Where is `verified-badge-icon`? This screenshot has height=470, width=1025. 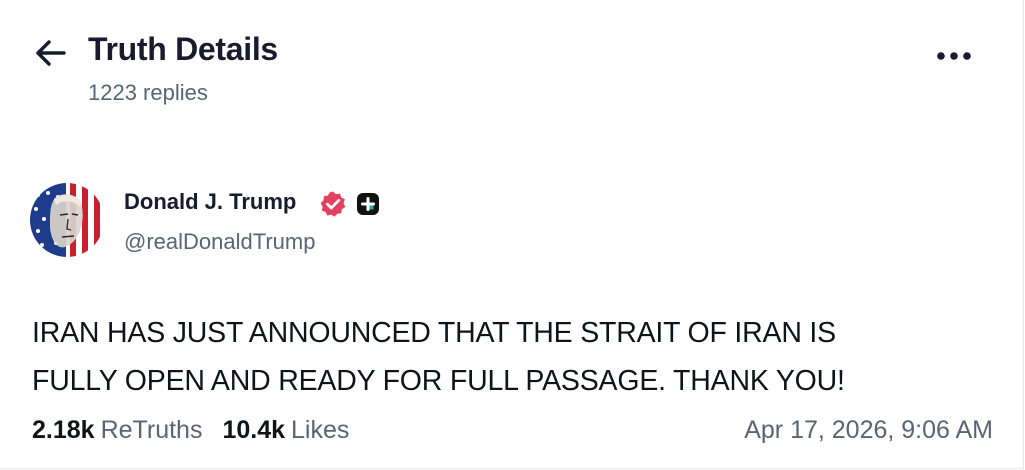 verified-badge-icon is located at coordinates (333, 204).